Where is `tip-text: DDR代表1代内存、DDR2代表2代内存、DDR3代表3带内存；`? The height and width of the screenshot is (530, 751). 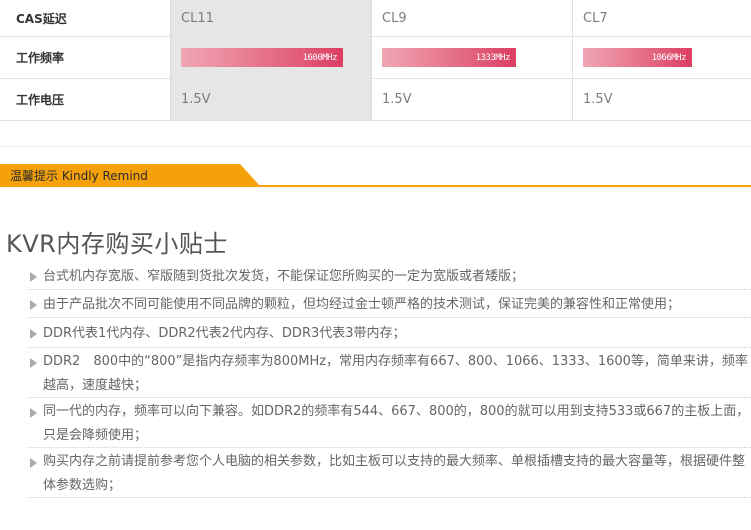
tip-text: DDR代表1代内存、DDR2代表2代内存、DDR3代表3带内存； is located at coordinates (224, 333).